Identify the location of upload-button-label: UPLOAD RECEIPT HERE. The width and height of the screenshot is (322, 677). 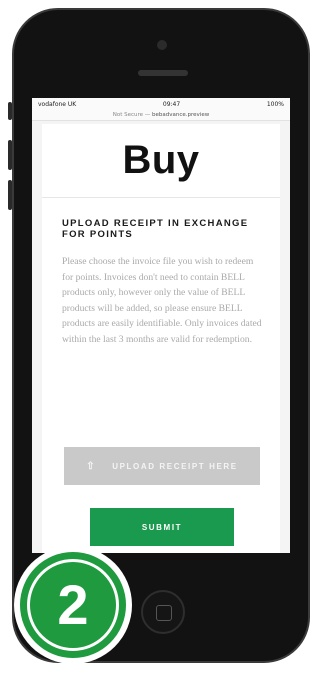
(175, 466).